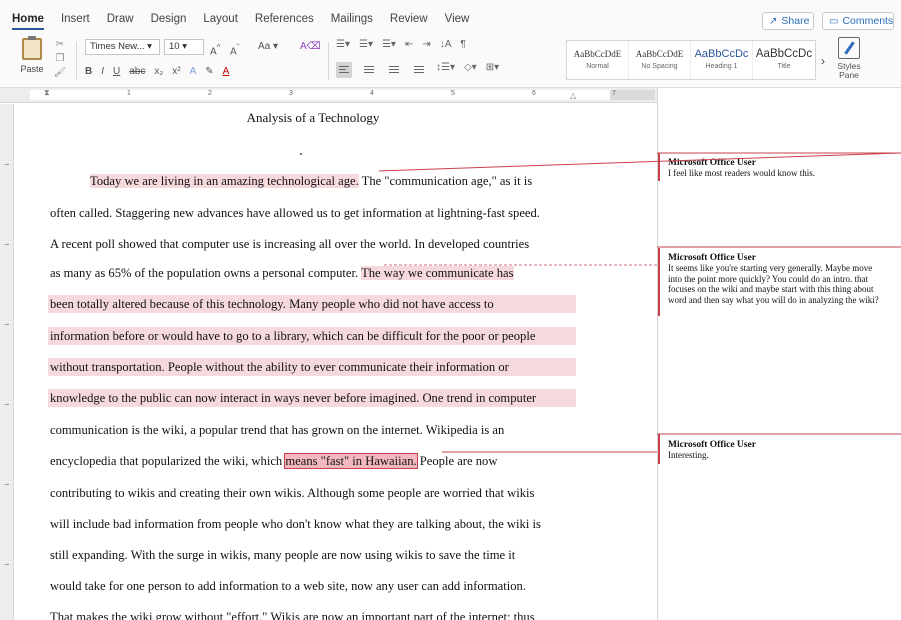 The image size is (901, 620). I want to click on grow-font-button: A^, so click(215, 48).